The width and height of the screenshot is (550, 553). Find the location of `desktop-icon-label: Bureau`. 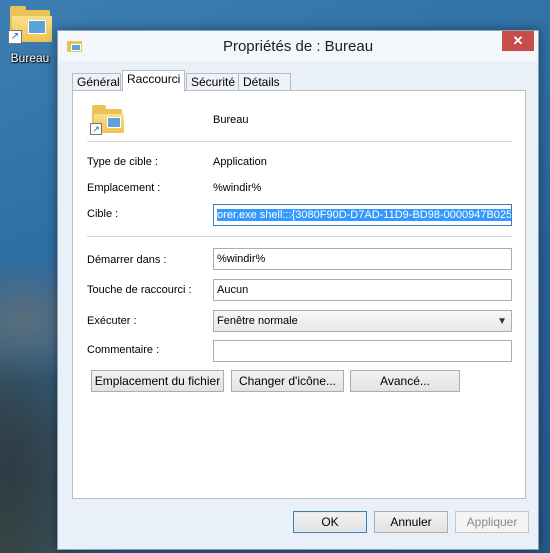

desktop-icon-label: Bureau is located at coordinates (30, 58).